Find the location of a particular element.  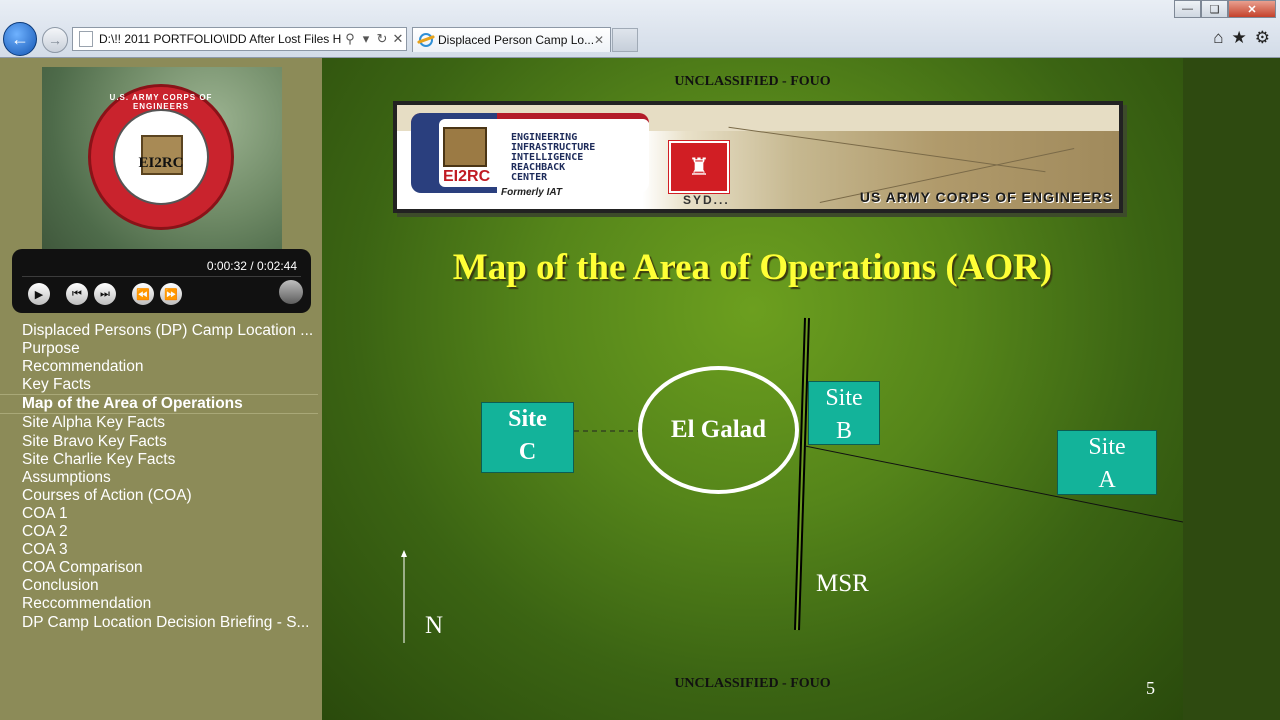

window-controls: — ❑ ✕ is located at coordinates (1225, 9).